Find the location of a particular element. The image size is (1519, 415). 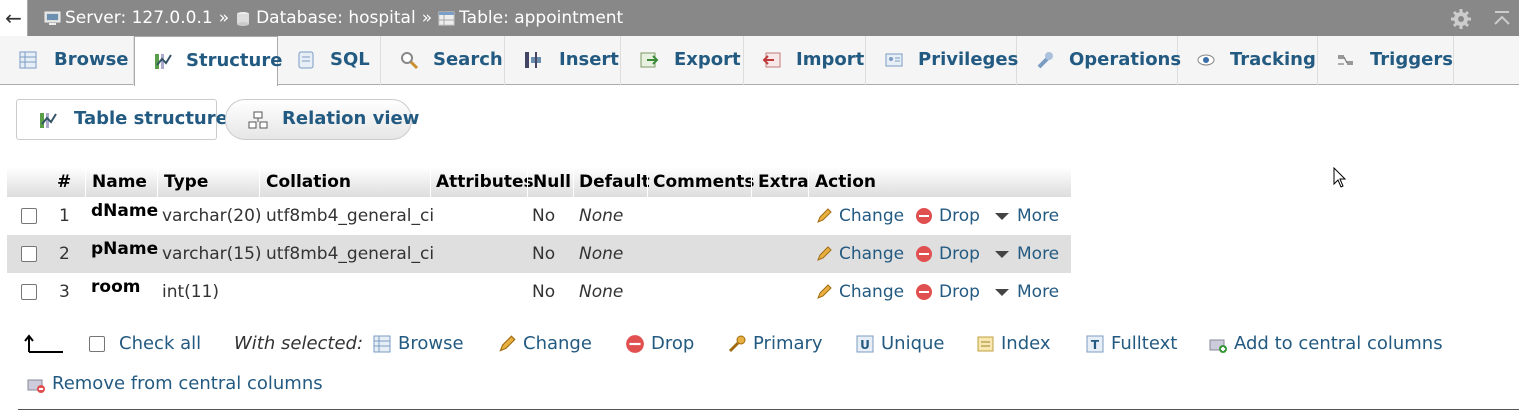

export-icon is located at coordinates (649, 60).